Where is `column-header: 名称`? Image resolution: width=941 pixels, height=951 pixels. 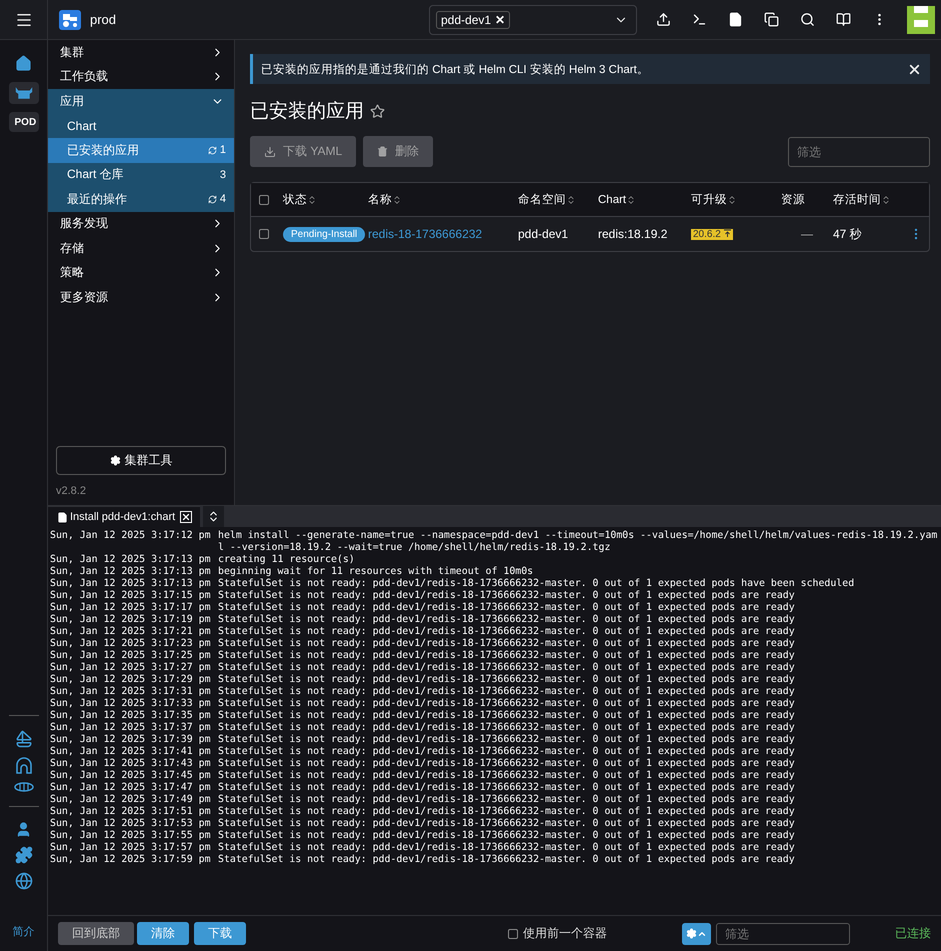
column-header: 名称 is located at coordinates (443, 199).